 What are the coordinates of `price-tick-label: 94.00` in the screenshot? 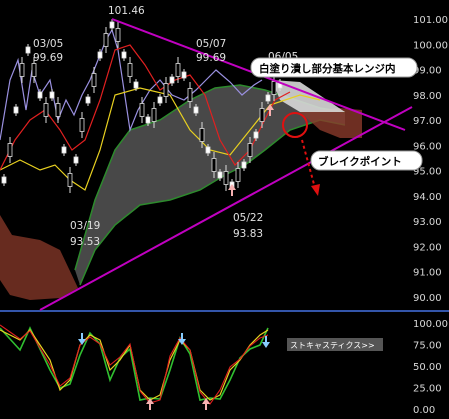 It's located at (427, 197).